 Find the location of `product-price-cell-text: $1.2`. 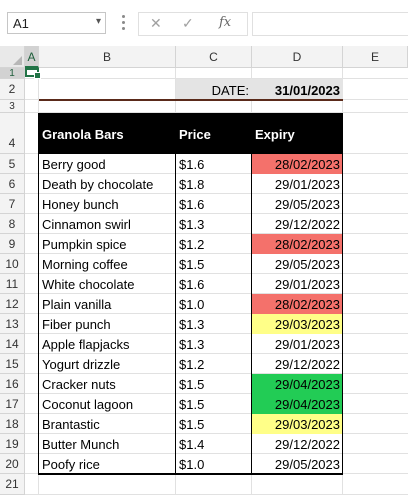

product-price-cell-text: $1.2 is located at coordinates (192, 244).